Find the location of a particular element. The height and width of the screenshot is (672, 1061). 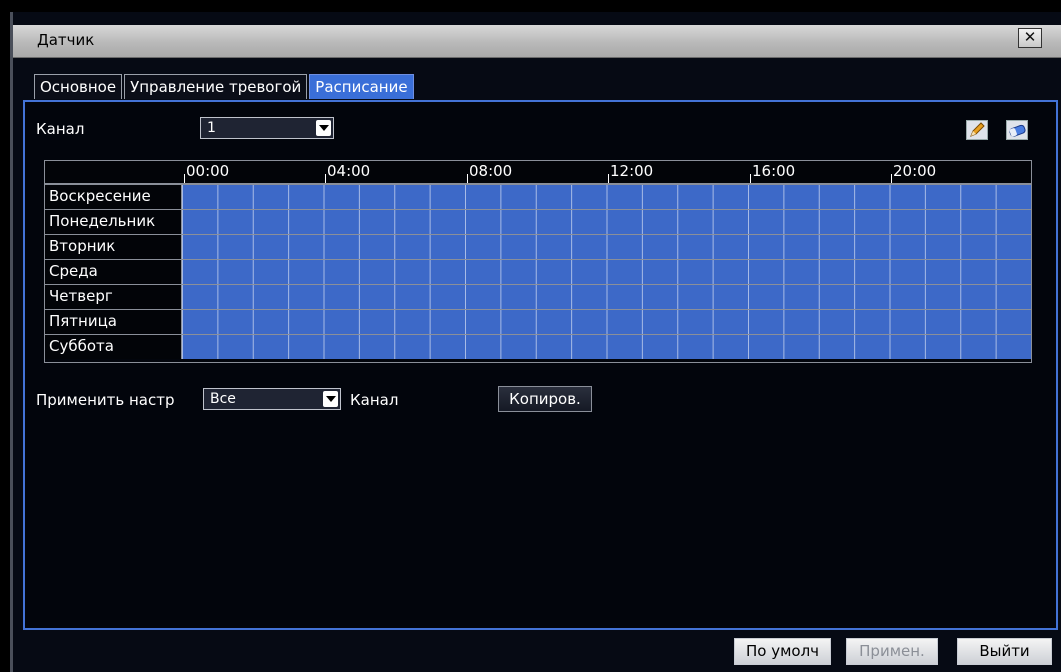

tab-schedule: Расписание is located at coordinates (361, 86).